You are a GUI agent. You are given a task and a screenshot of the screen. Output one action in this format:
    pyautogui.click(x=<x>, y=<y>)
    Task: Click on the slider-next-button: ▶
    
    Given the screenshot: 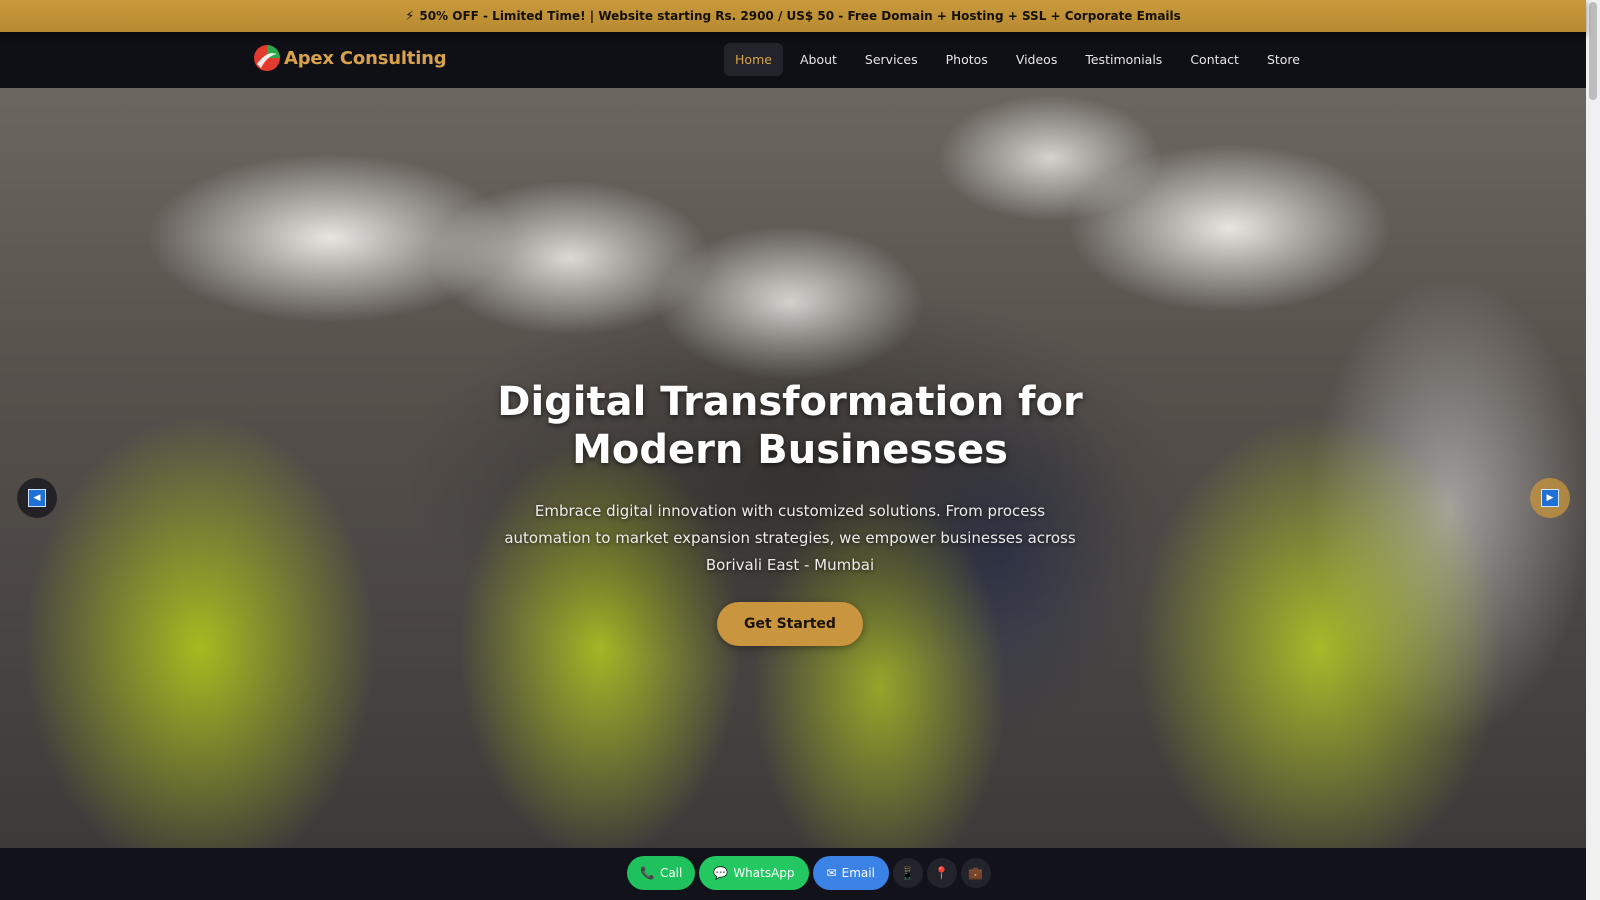 What is the action you would take?
    pyautogui.click(x=1550, y=498)
    